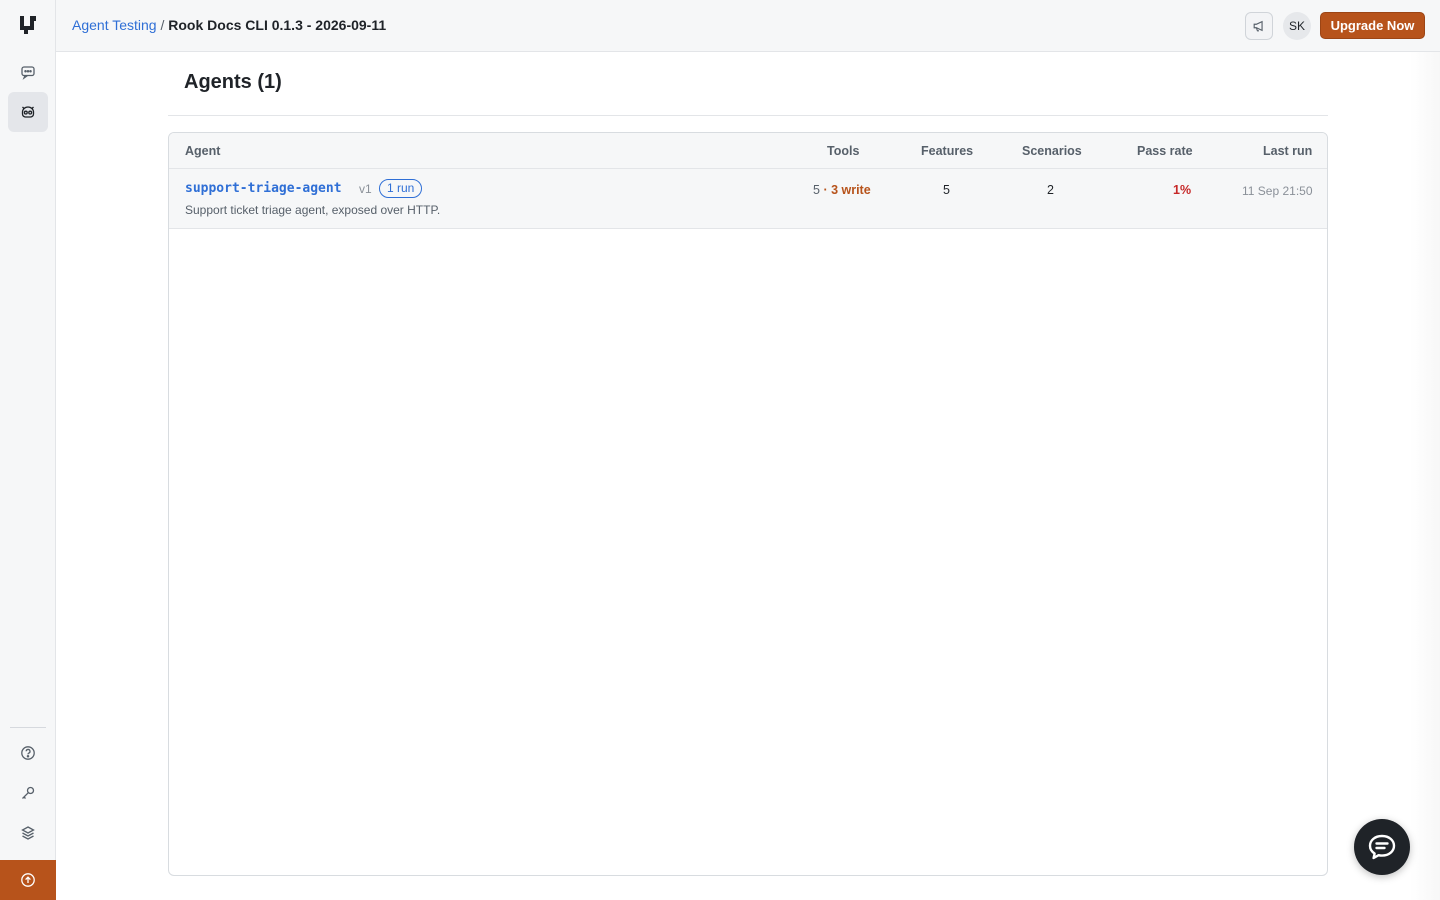 The width and height of the screenshot is (1440, 900). What do you see at coordinates (843, 151) in the screenshot?
I see `column-header-tools: Tools` at bounding box center [843, 151].